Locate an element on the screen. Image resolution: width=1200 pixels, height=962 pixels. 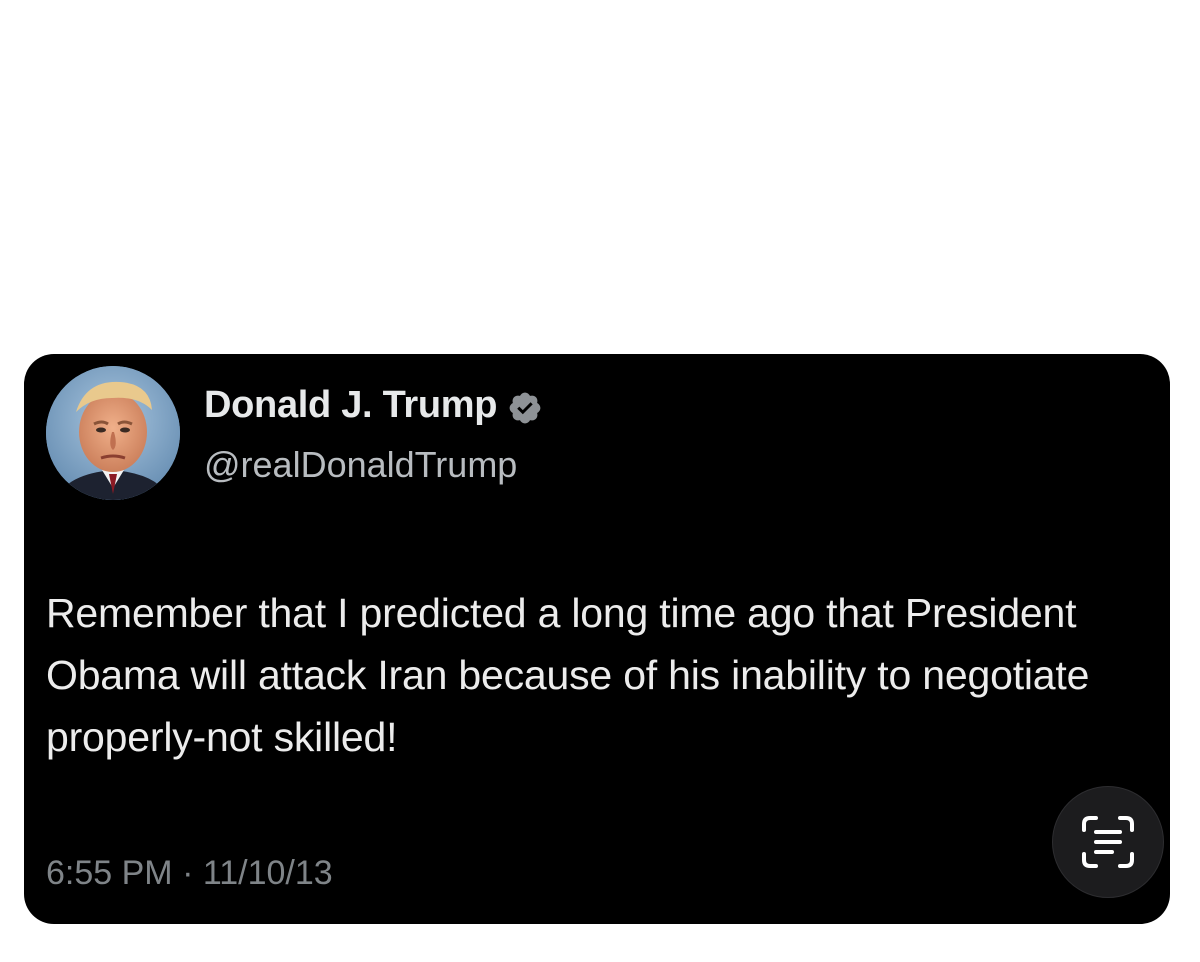
author-handle: @realDonaldTrump is located at coordinates (360, 465).